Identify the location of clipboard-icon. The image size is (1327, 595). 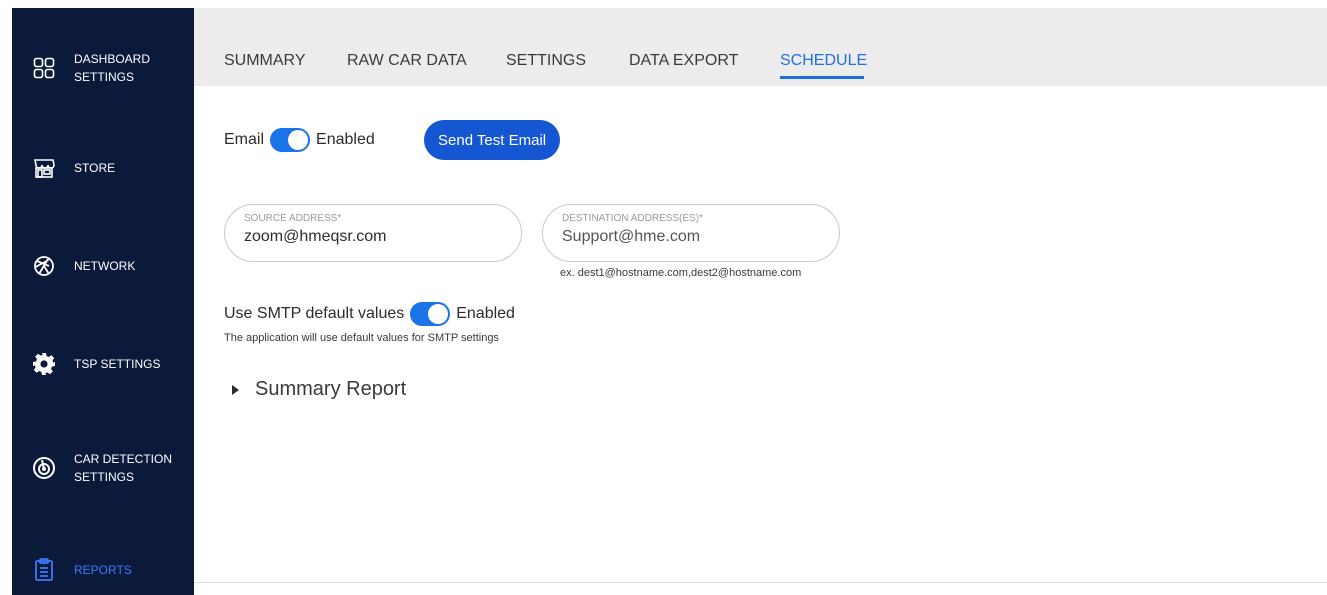
(44, 570).